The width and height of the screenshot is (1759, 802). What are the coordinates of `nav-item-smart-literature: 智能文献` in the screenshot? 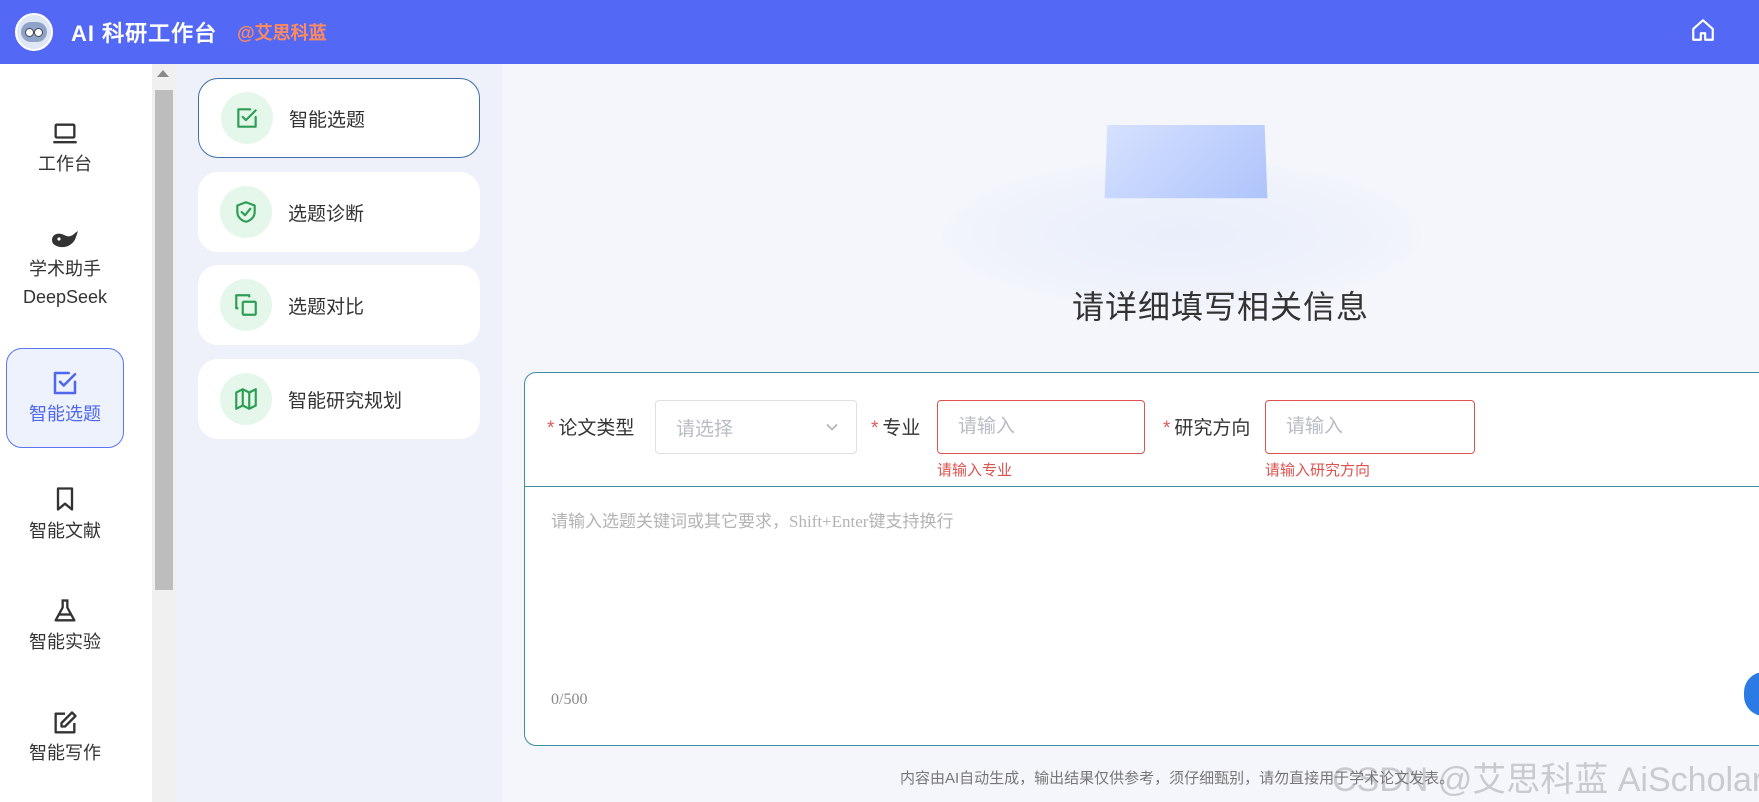 It's located at (65, 514).